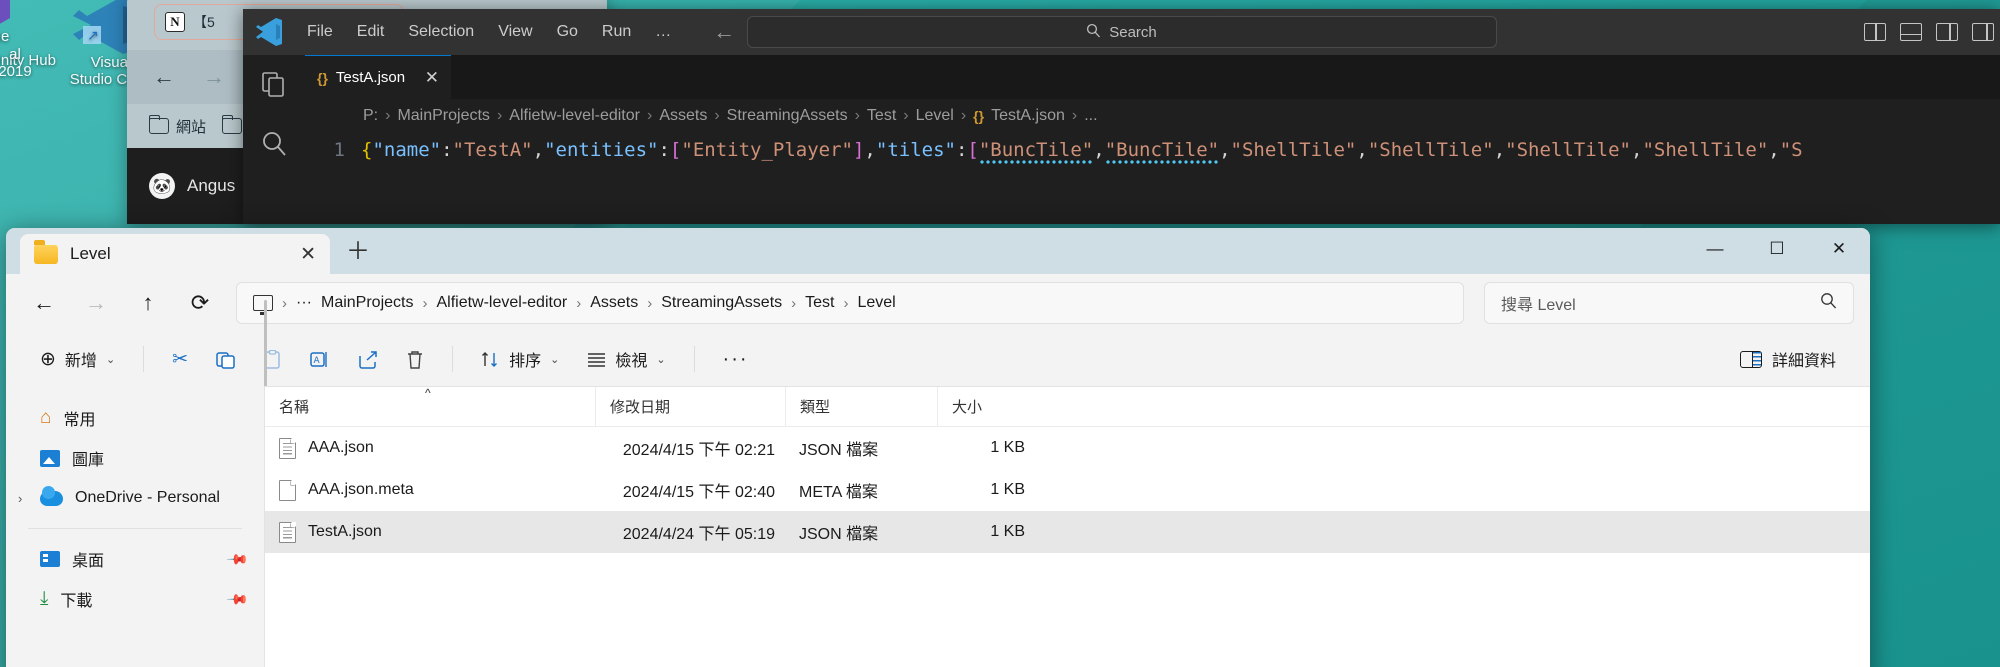  I want to click on address-crumb-streamingassets: StreamingAssets, so click(721, 303).